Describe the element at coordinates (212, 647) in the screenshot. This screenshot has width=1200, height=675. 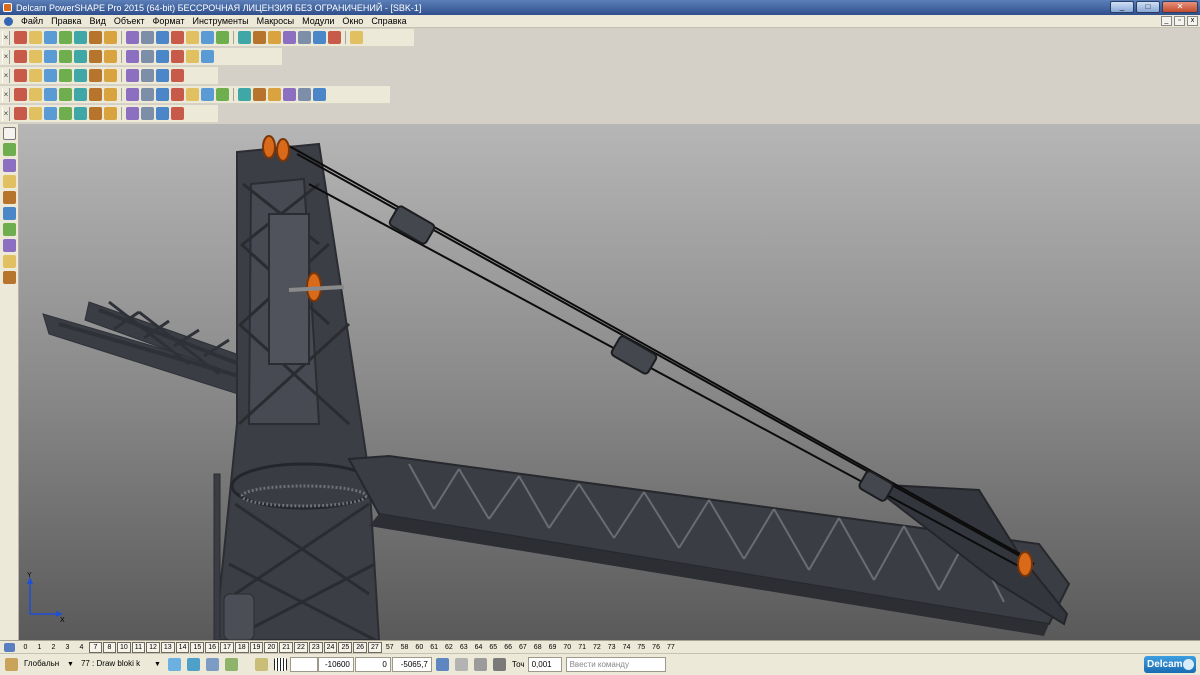
I see `layer-button: 16` at that location.